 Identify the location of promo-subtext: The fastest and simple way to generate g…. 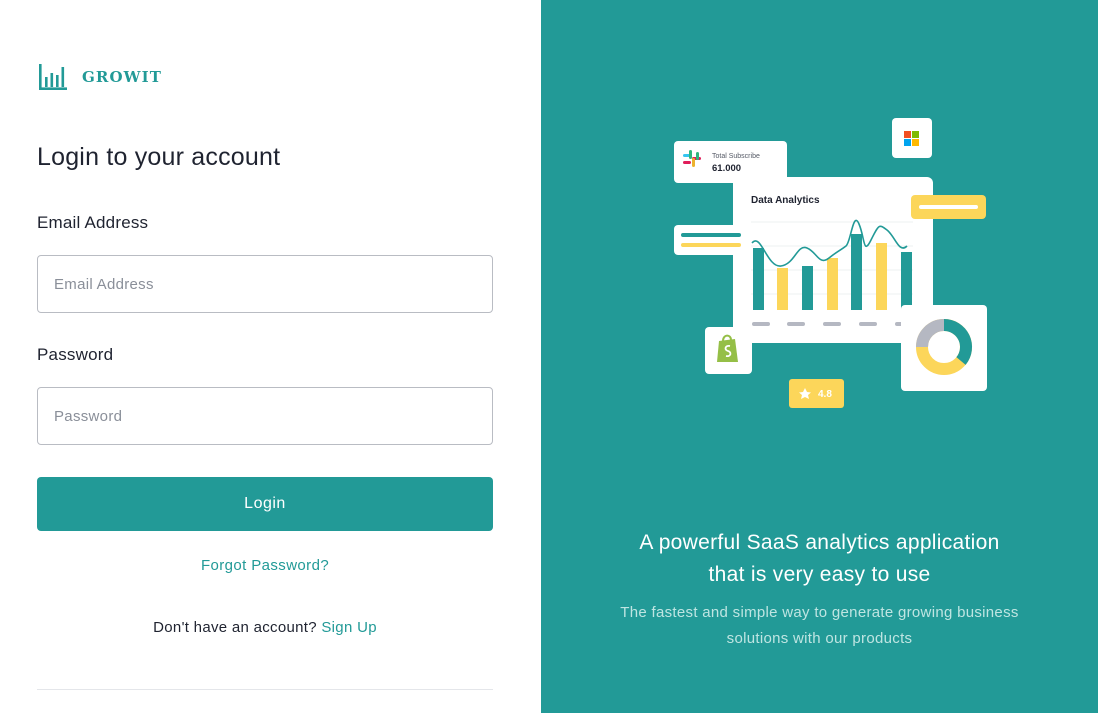
(819, 626).